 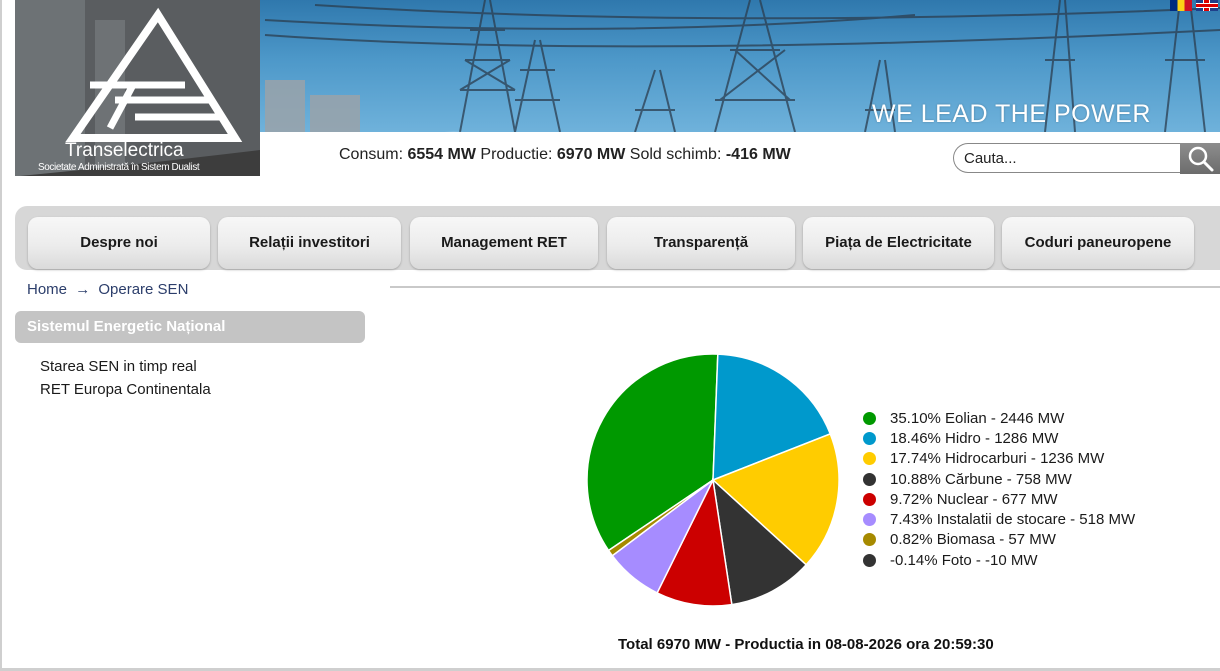 I want to click on legend-label: 9.72% Nuclear - 677 MW, so click(x=974, y=499).